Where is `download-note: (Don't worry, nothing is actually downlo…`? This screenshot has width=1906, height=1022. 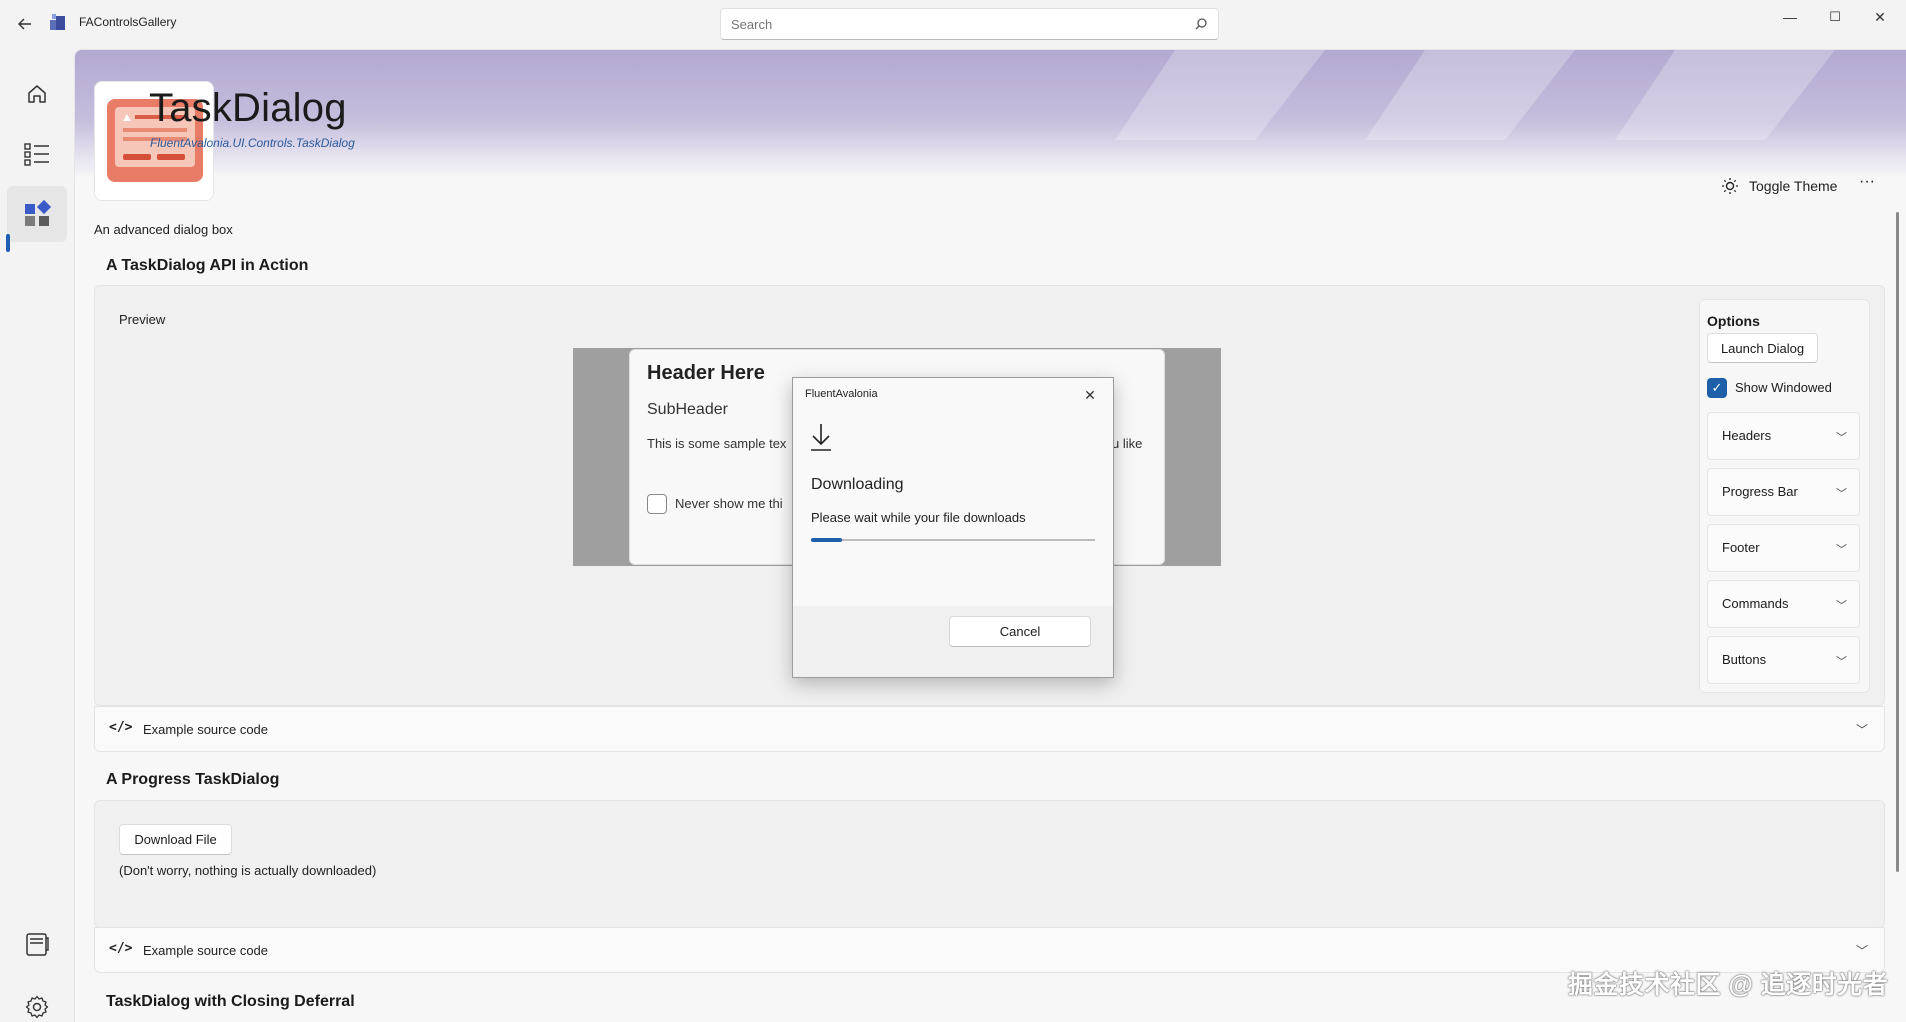
download-note: (Don't worry, nothing is actually downlo… is located at coordinates (248, 870).